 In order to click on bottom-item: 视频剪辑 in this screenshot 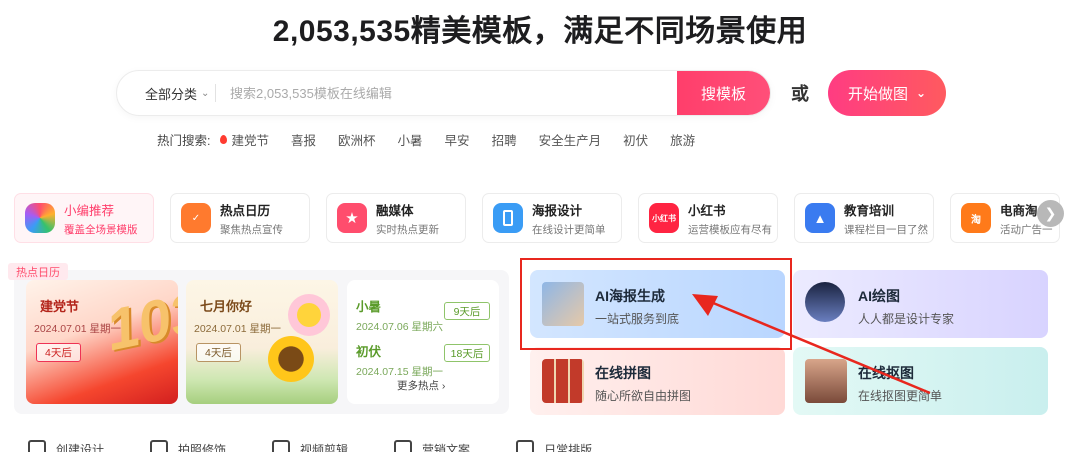, I will do `click(310, 446)`.